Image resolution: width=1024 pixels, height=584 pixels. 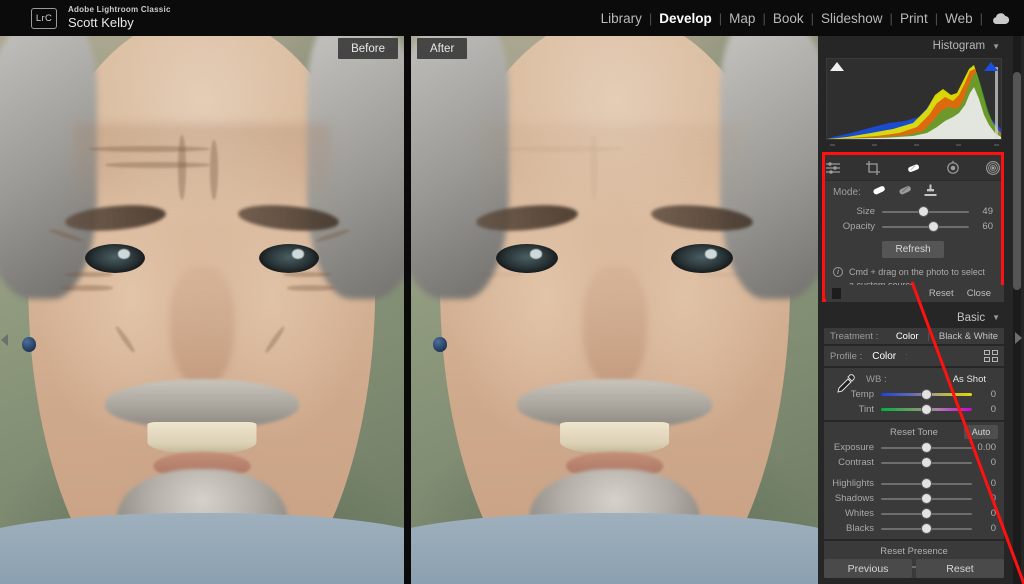 What do you see at coordinates (833, 167) in the screenshot?
I see `basic-adjustments-icon` at bounding box center [833, 167].